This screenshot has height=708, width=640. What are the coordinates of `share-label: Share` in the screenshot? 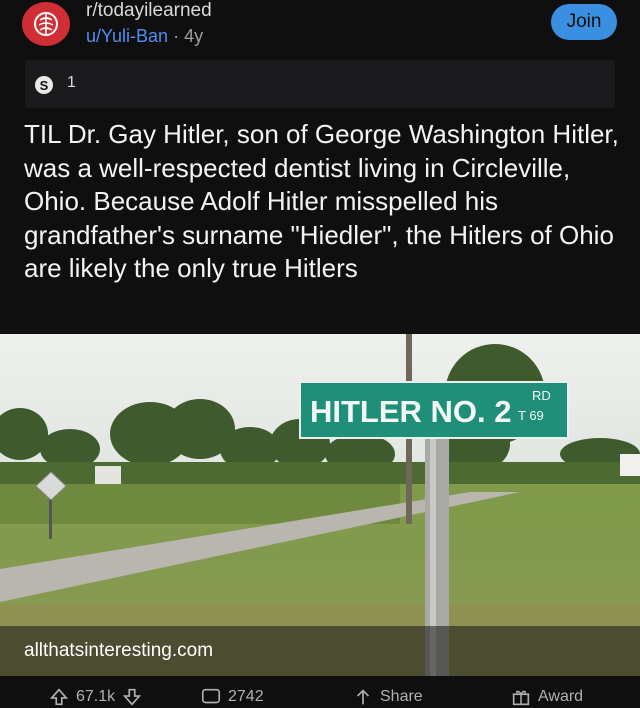 It's located at (401, 696).